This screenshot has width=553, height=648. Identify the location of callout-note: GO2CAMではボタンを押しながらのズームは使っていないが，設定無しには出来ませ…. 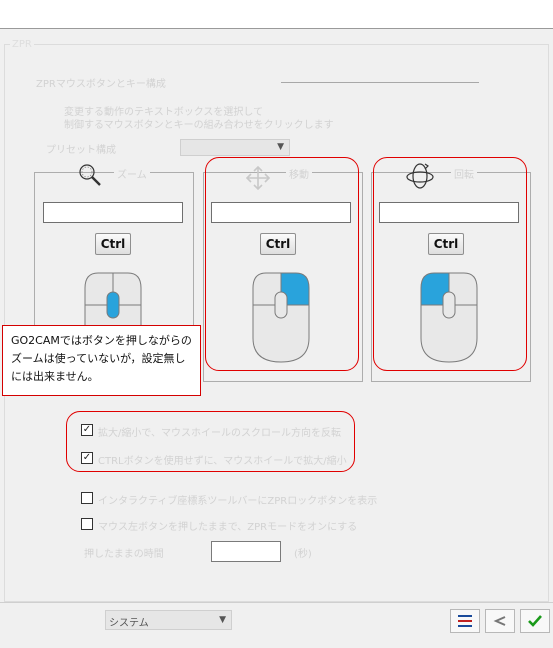
(101, 360).